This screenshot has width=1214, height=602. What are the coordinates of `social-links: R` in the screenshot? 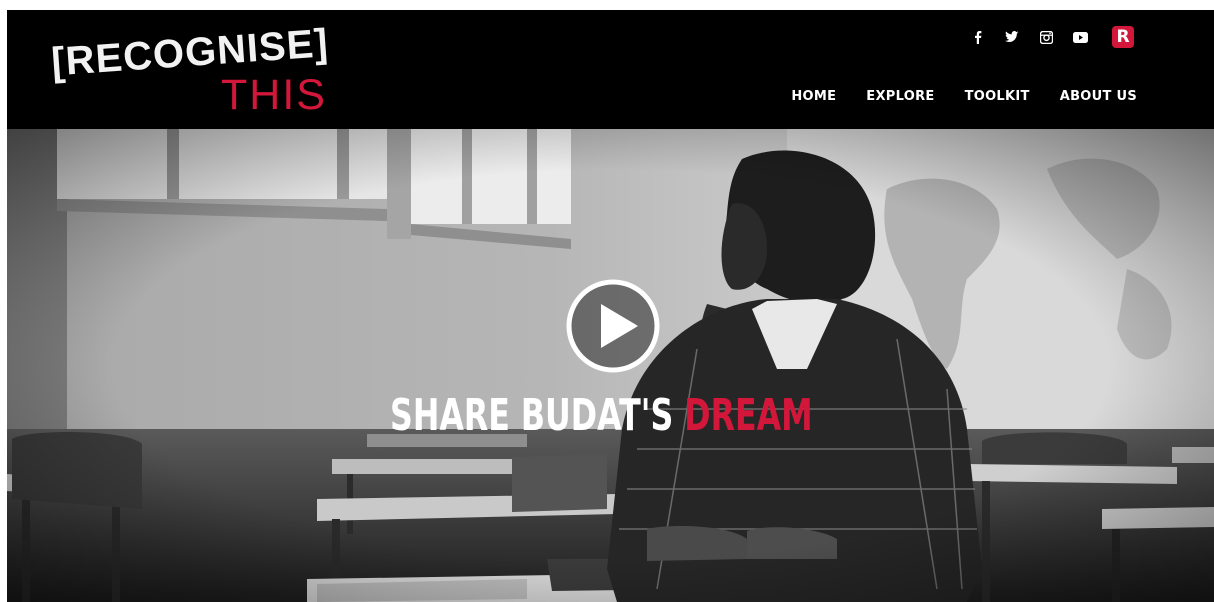 It's located at (1052, 37).